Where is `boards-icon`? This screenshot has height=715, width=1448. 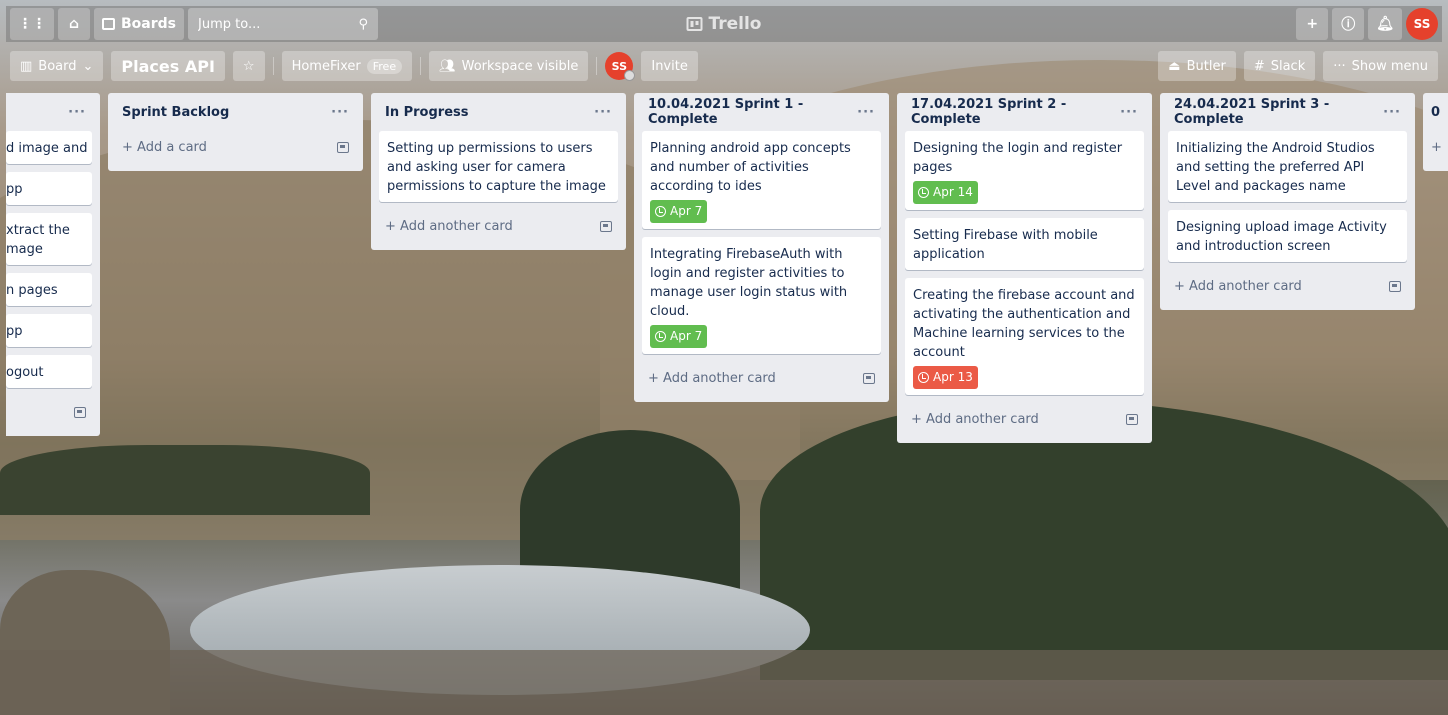
boards-icon is located at coordinates (108, 24).